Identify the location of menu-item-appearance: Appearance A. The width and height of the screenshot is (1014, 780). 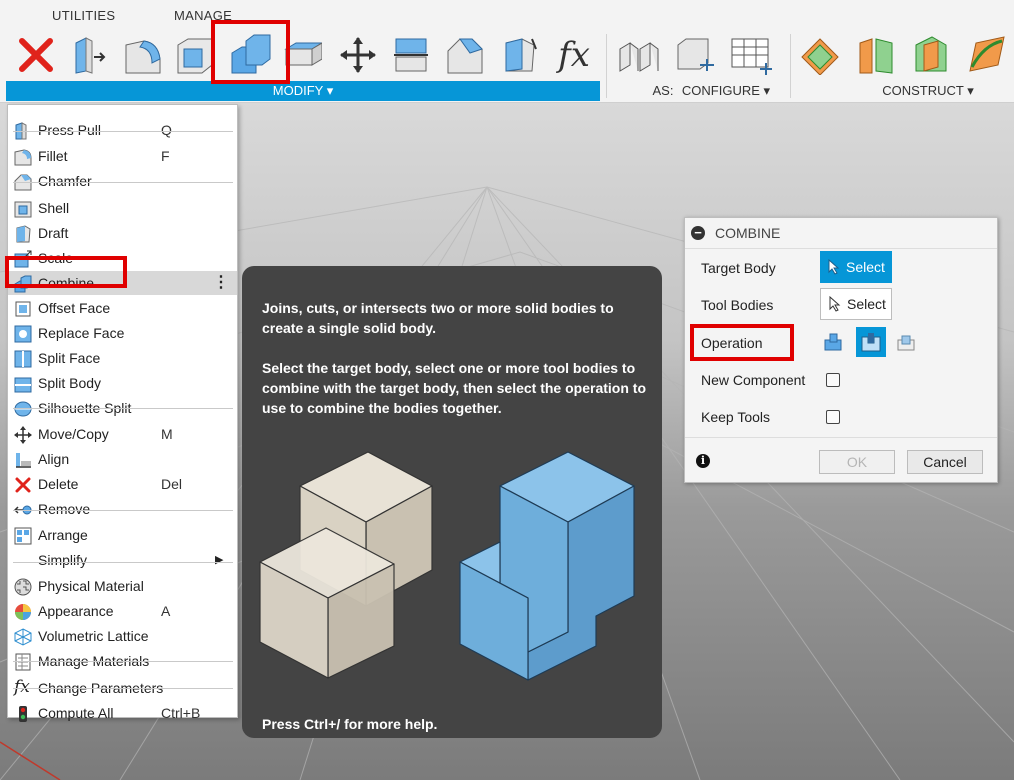
(122, 611).